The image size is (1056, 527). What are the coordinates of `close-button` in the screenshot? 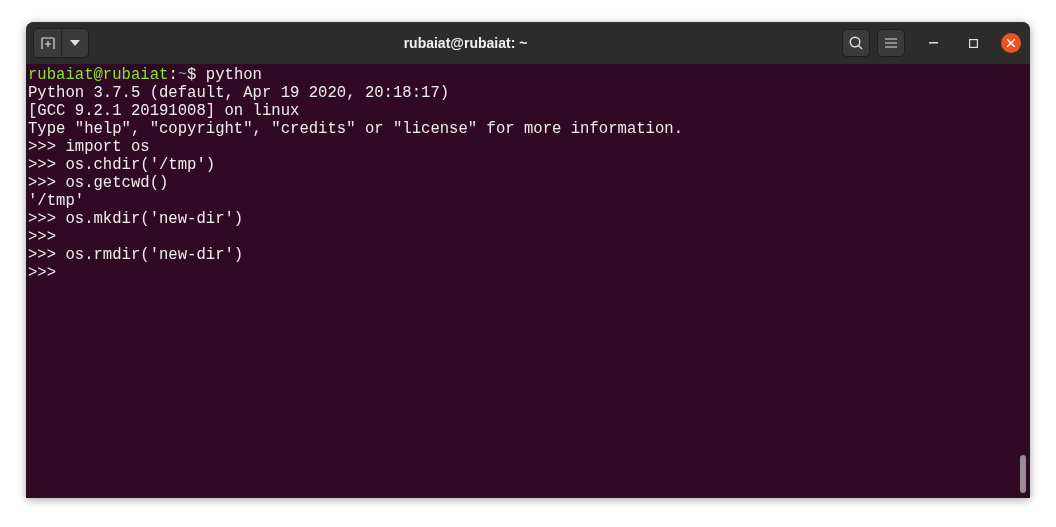 It's located at (1011, 43).